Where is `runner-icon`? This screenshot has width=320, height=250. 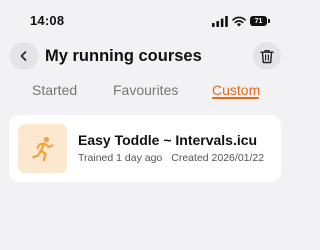
runner-icon is located at coordinates (42, 148).